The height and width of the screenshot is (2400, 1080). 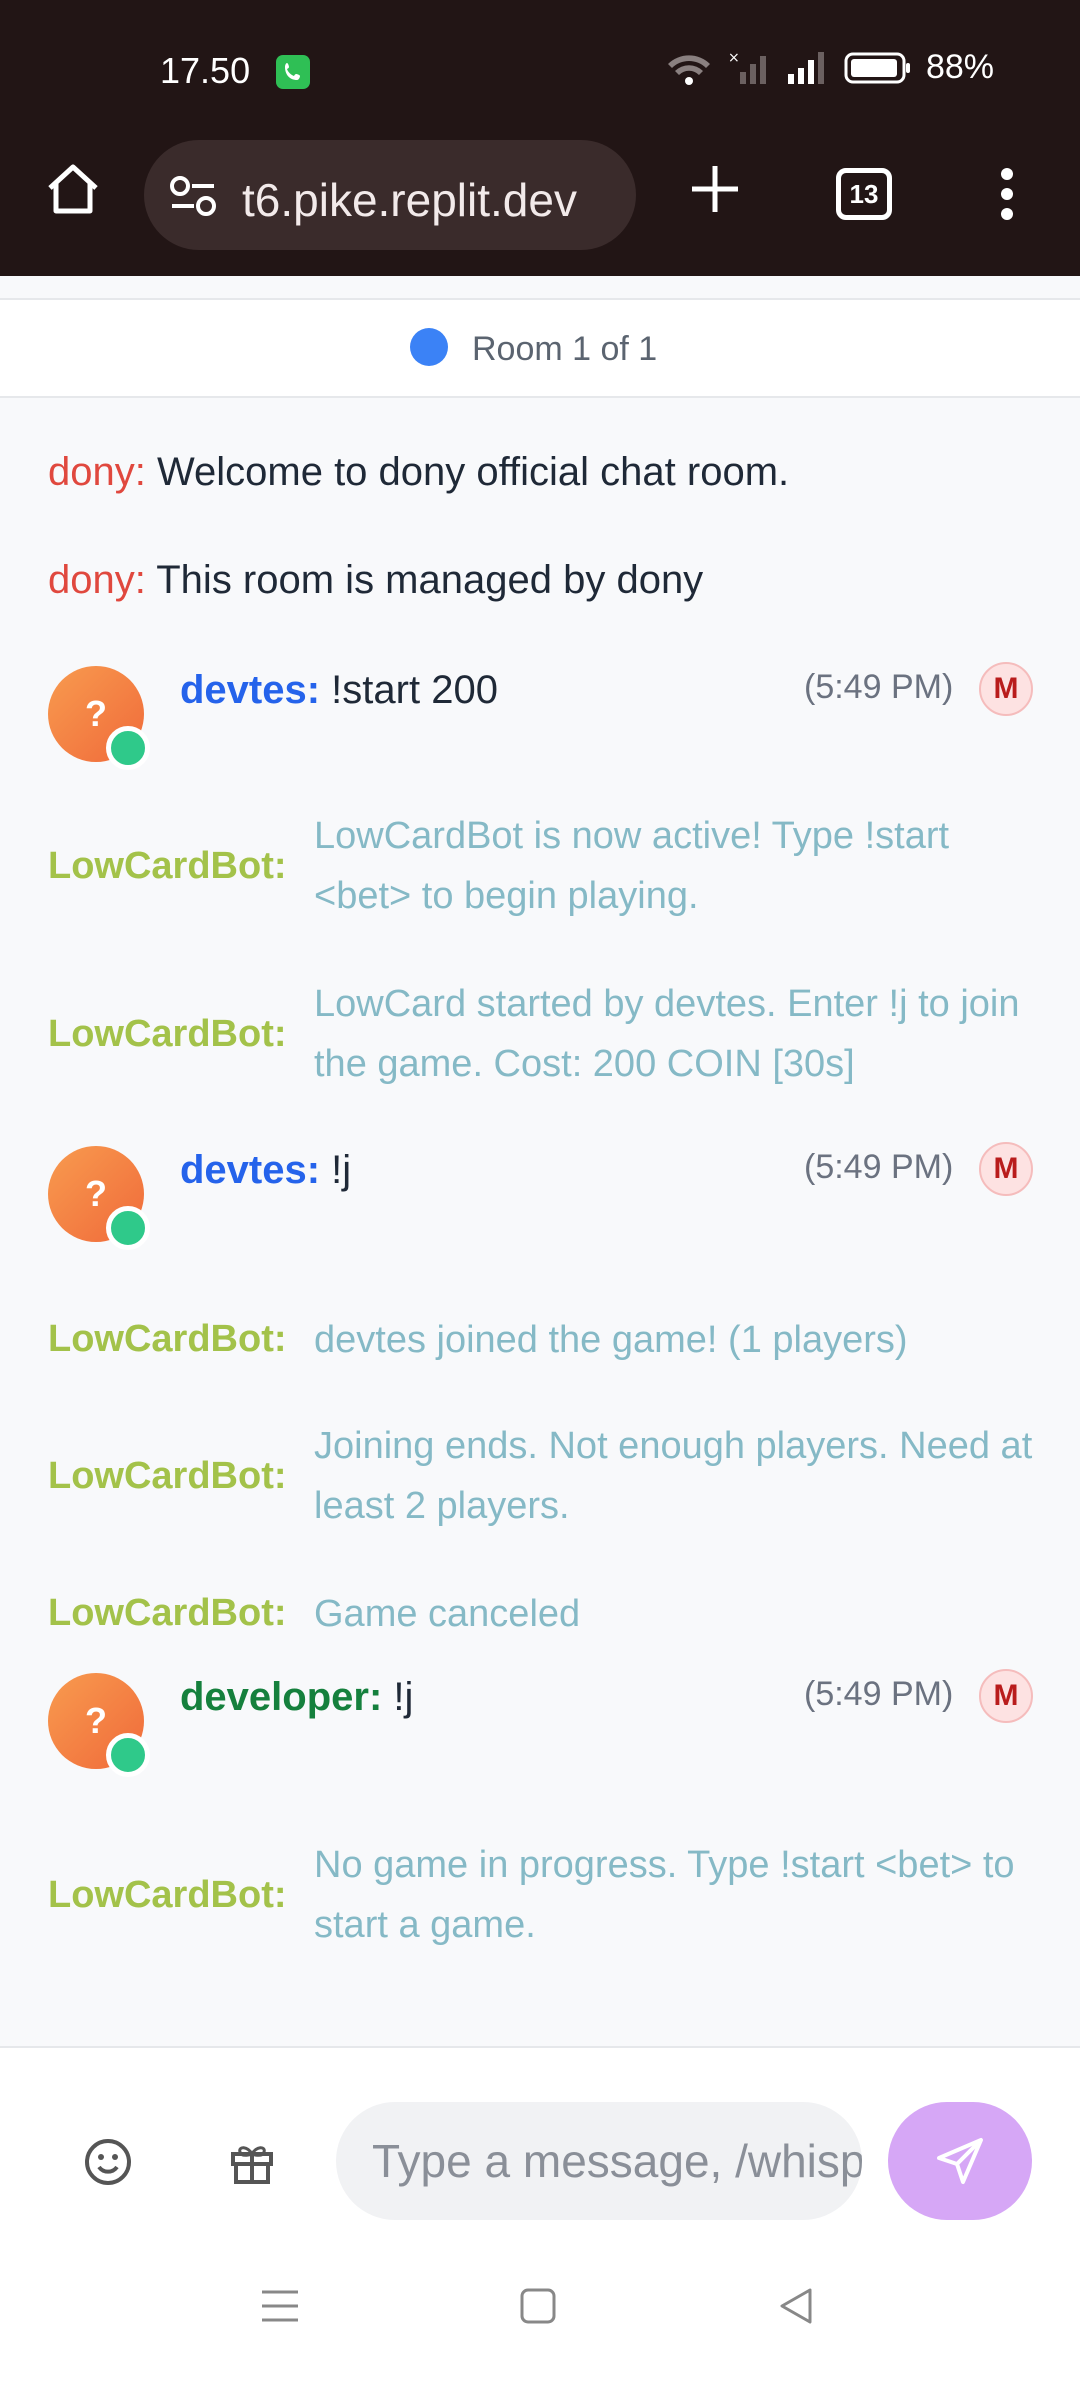 What do you see at coordinates (715, 191) in the screenshot?
I see `new-tab-icon` at bounding box center [715, 191].